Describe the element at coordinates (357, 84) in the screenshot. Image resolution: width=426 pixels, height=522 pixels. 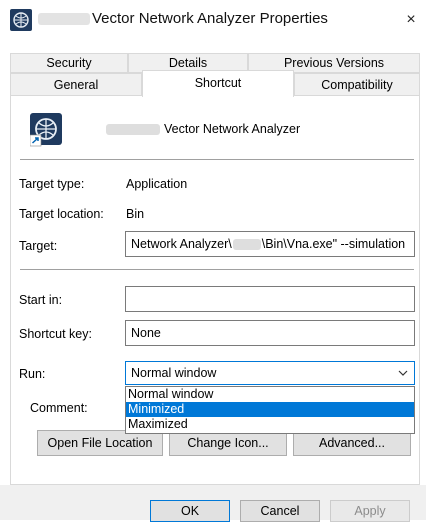
I see `tab-compatibility: Compatibility` at that location.